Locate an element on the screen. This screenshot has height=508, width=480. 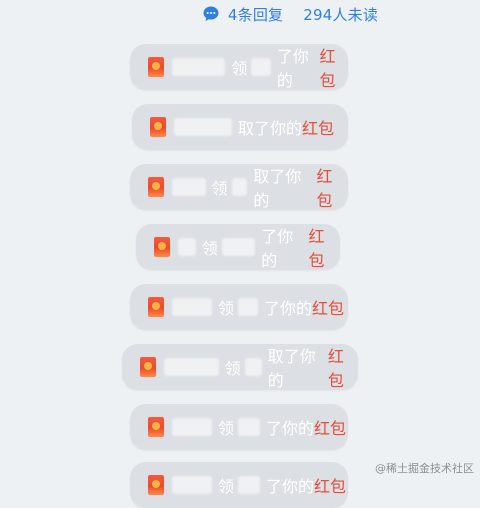
red-packet-notice: 取 了你的 红包 is located at coordinates (240, 127).